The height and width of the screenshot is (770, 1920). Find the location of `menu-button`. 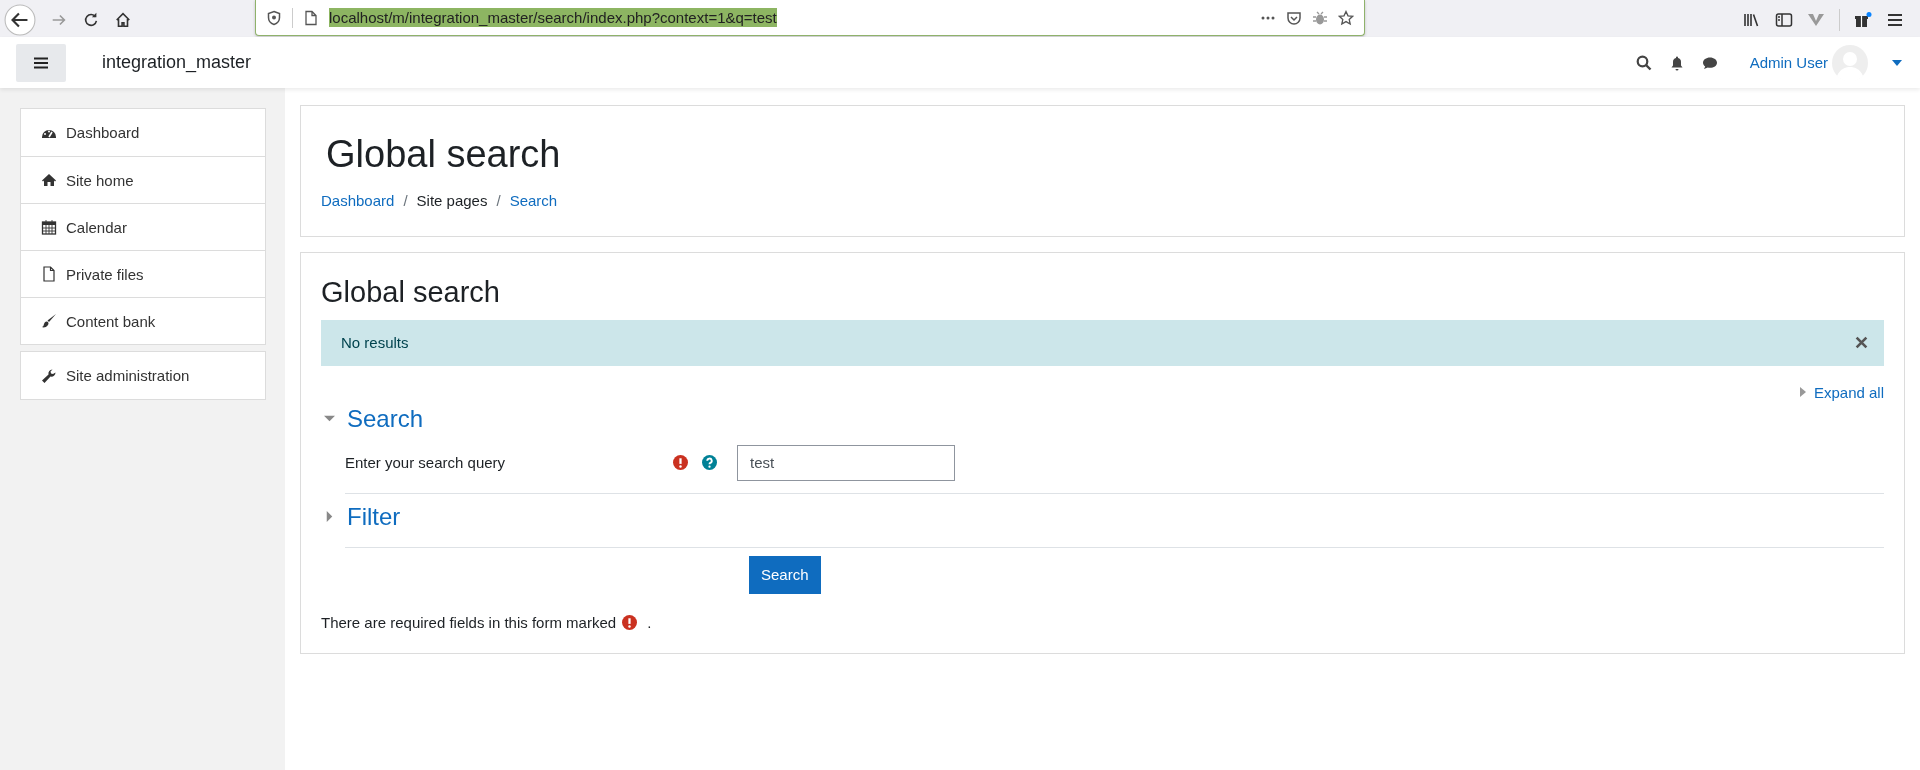

menu-button is located at coordinates (41, 62).